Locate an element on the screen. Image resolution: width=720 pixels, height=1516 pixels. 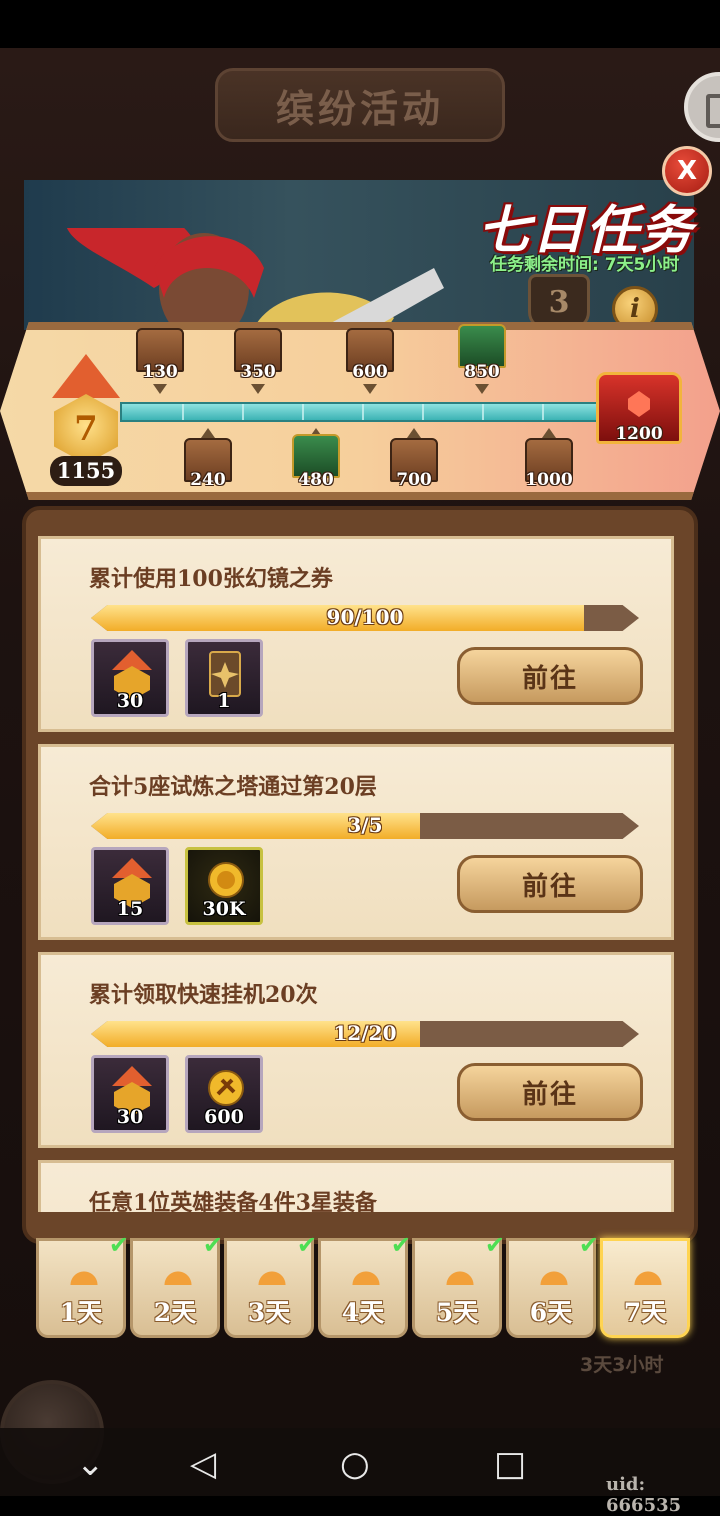
status-bar is located at coordinates (360, 24).